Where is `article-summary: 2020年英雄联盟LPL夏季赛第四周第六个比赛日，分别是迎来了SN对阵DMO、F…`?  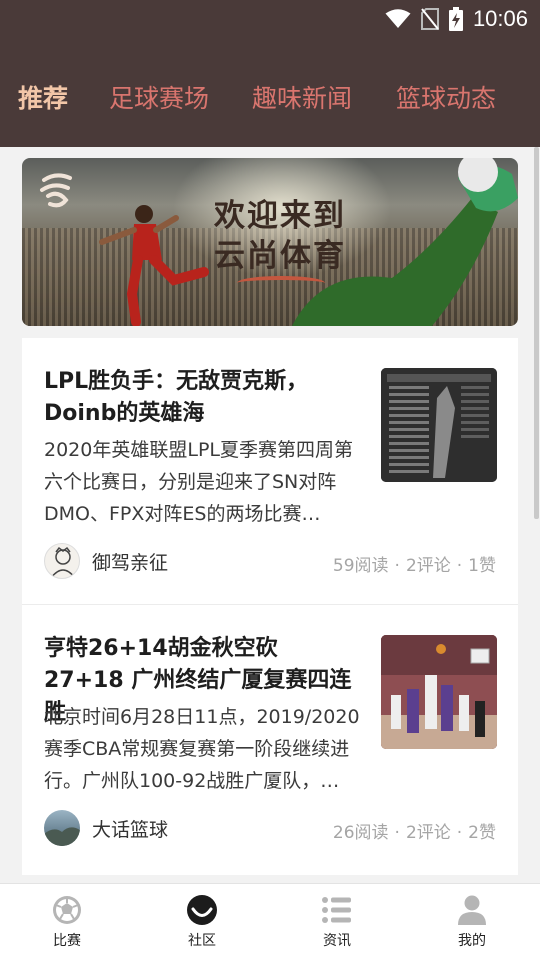
article-summary: 2020年英雄联盟LPL夏季赛第四周第六个比赛日，分别是迎来了SN对阵DMO、F… is located at coordinates (198, 482).